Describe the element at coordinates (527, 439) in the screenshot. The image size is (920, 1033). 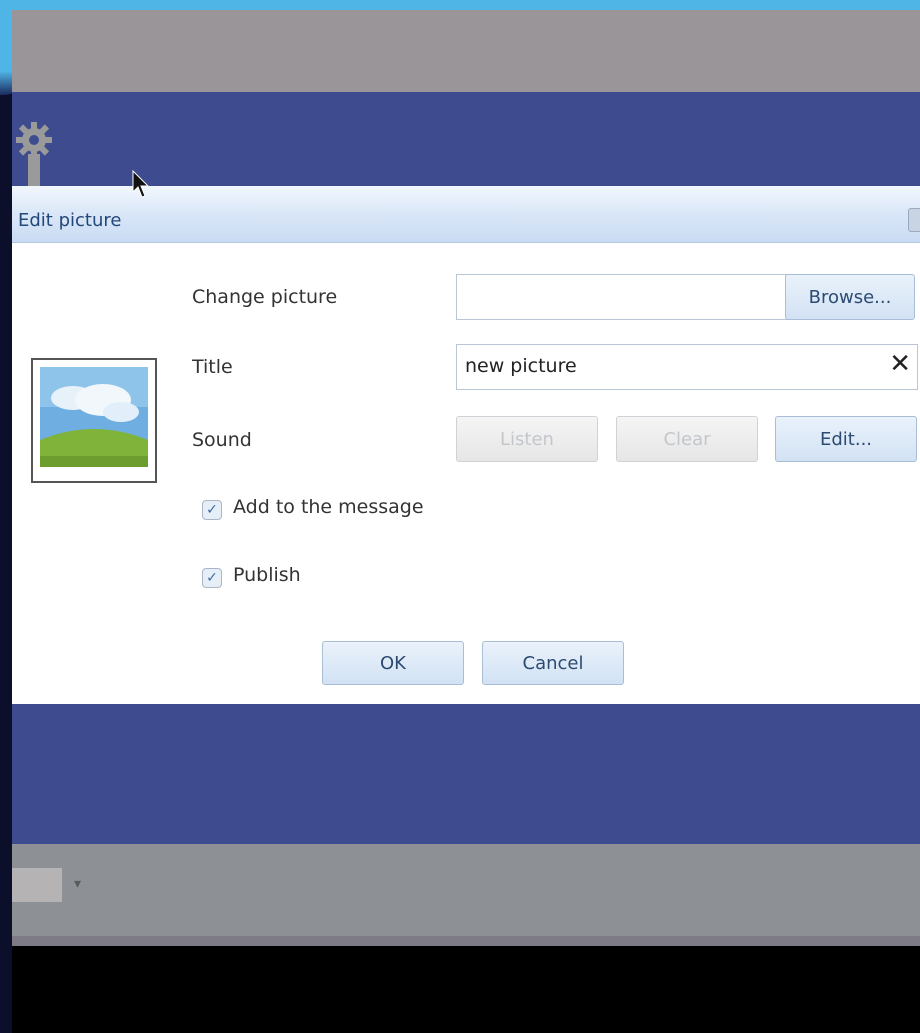
I see `listen-button: Listen` at that location.